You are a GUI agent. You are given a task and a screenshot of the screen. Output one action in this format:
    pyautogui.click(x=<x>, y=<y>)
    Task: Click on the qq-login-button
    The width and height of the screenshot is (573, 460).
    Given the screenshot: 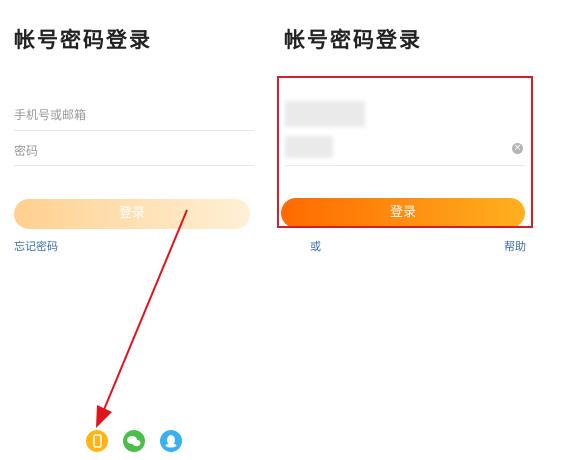 What is the action you would take?
    pyautogui.click(x=171, y=441)
    